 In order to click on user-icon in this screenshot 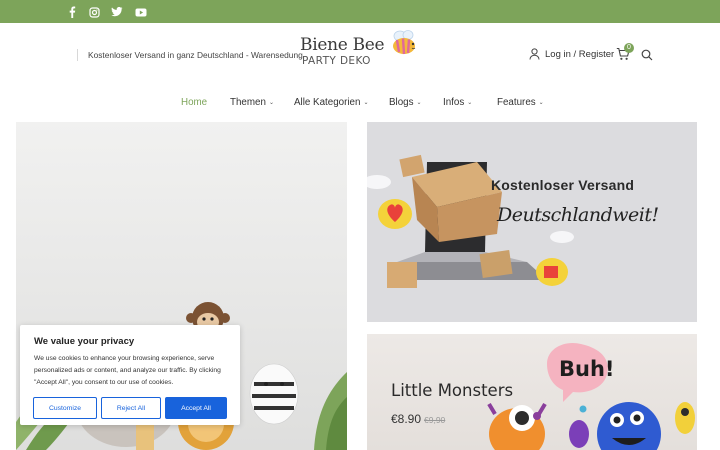, I will do `click(534, 54)`.